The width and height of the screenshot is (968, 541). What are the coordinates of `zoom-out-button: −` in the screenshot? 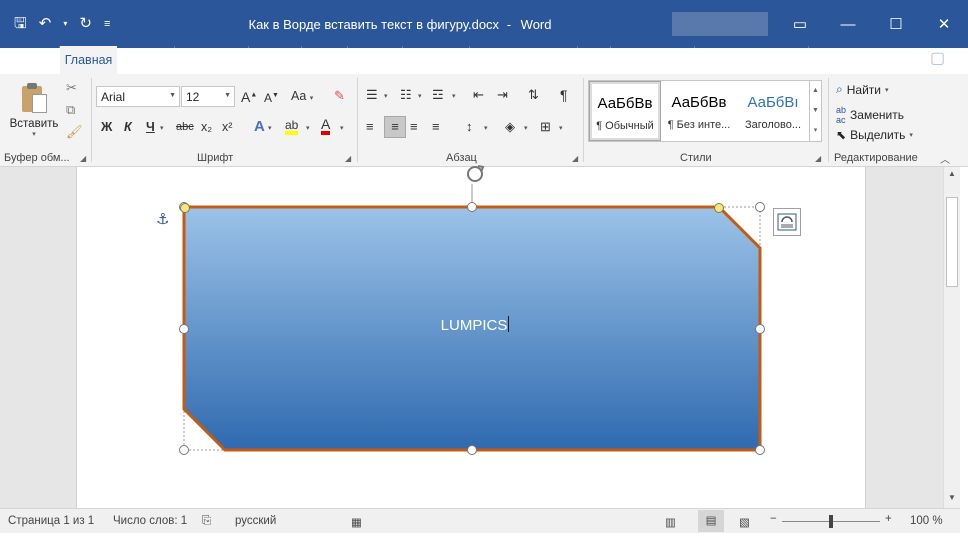 It's located at (773, 519).